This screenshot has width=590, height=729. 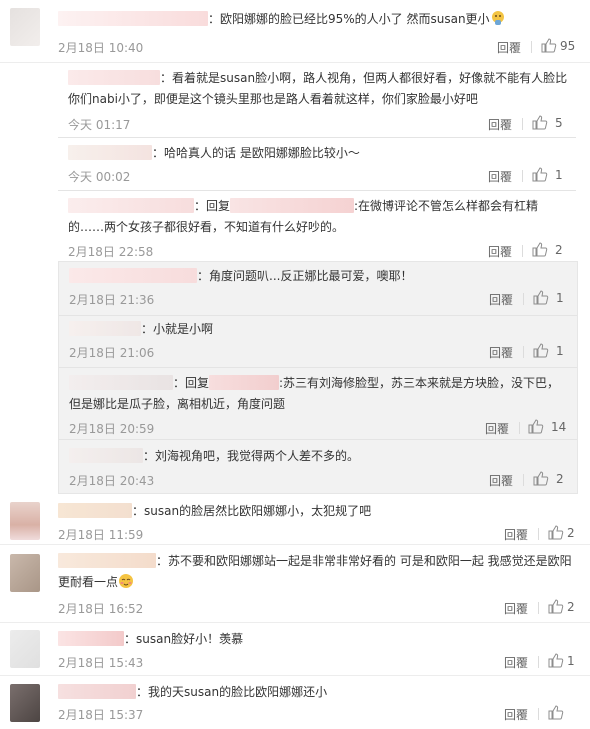 What do you see at coordinates (101, 715) in the screenshot?
I see `comment-time: 2月18日 15:37` at bounding box center [101, 715].